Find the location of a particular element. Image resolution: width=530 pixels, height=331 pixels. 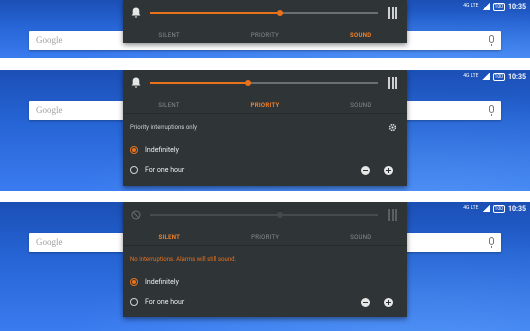

do-not-disturb-icon is located at coordinates (136, 215).